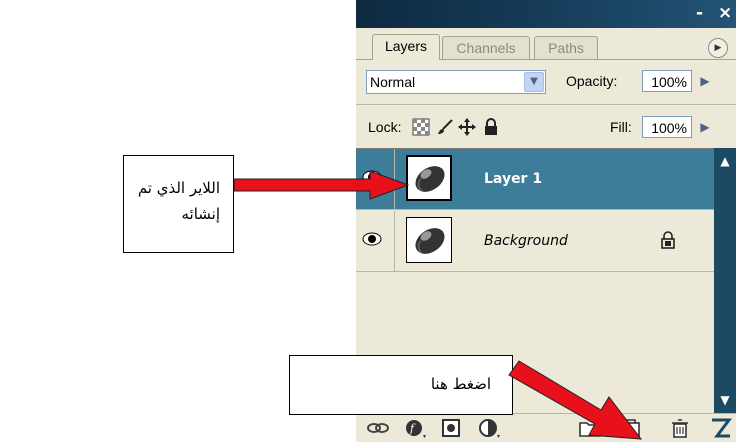 Image resolution: width=736 pixels, height=442 pixels. I want to click on opacity-field: 100%, so click(667, 81).